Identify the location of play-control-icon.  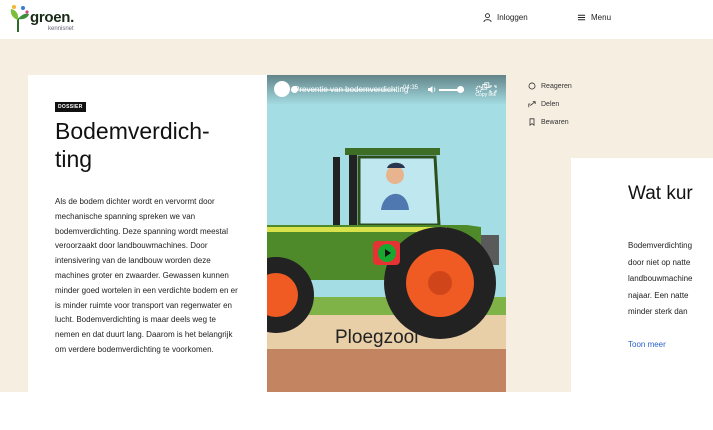
(279, 89).